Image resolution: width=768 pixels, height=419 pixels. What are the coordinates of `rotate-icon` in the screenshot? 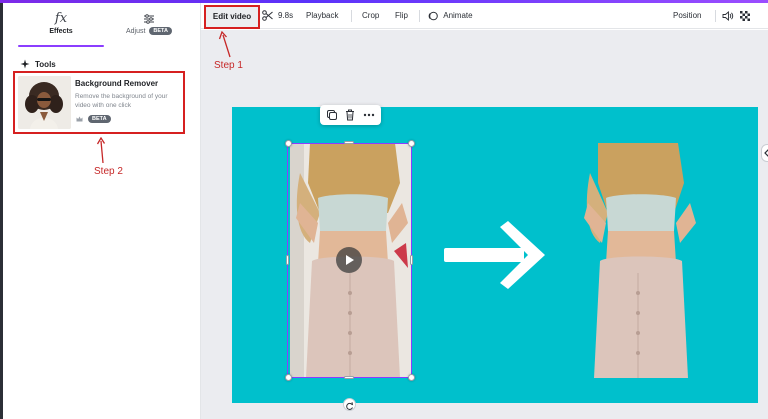 It's located at (350, 406).